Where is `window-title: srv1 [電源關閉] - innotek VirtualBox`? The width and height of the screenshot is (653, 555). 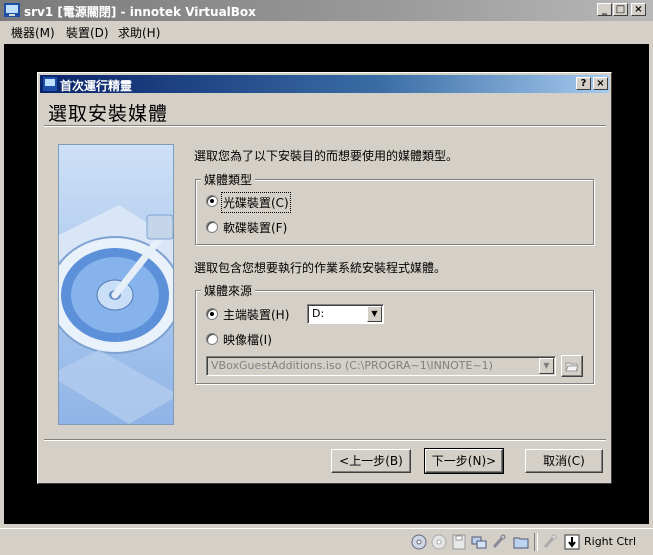 window-title: srv1 [電源關閉] - innotek VirtualBox is located at coordinates (140, 12).